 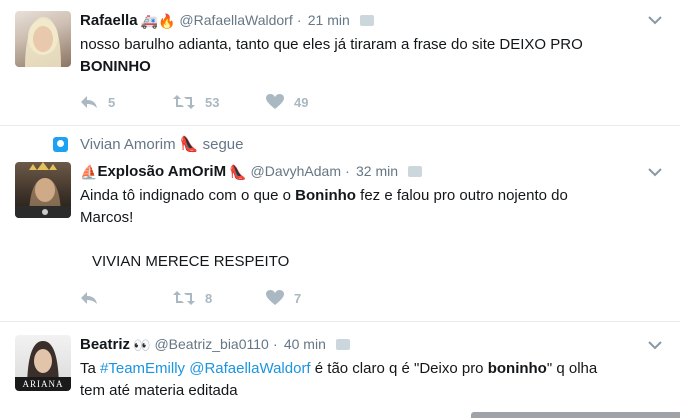 What do you see at coordinates (377, 171) in the screenshot?
I see `timestamp: 32 min` at bounding box center [377, 171].